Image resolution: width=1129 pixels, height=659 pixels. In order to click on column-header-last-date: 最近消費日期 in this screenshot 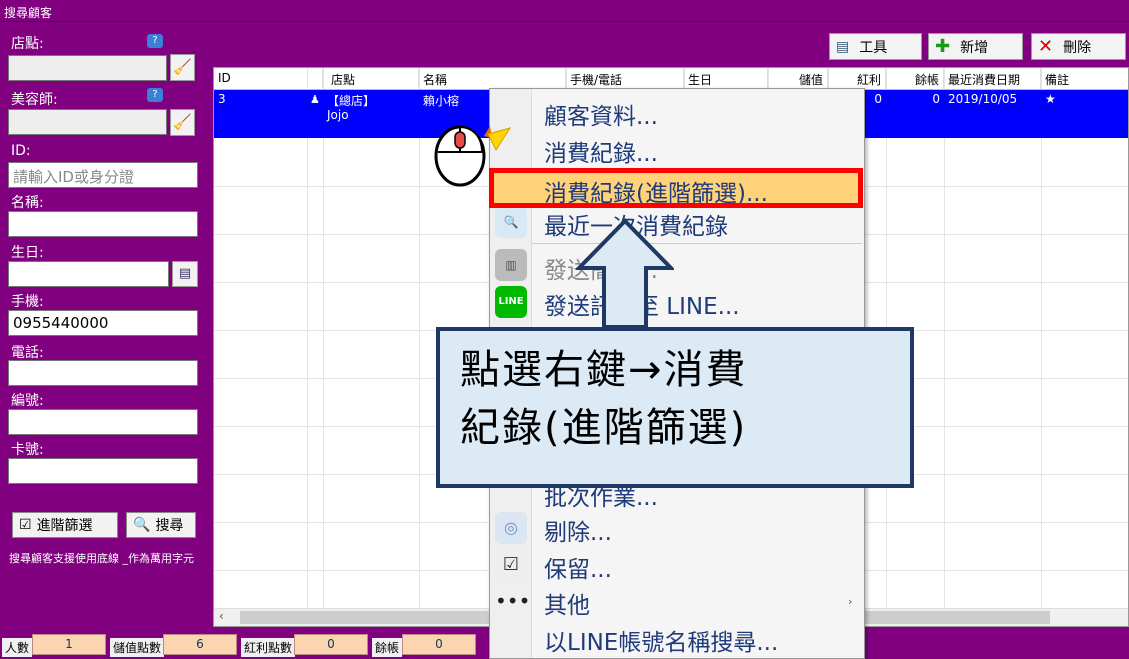, I will do `click(992, 79)`.